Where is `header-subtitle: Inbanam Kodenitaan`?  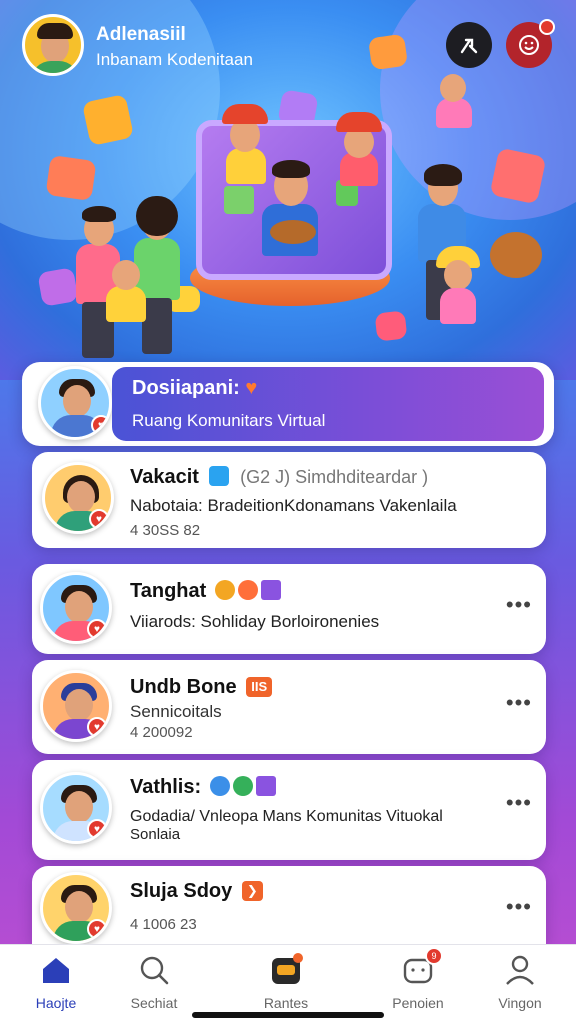
header-subtitle: Inbanam Kodenitaan is located at coordinates (174, 59).